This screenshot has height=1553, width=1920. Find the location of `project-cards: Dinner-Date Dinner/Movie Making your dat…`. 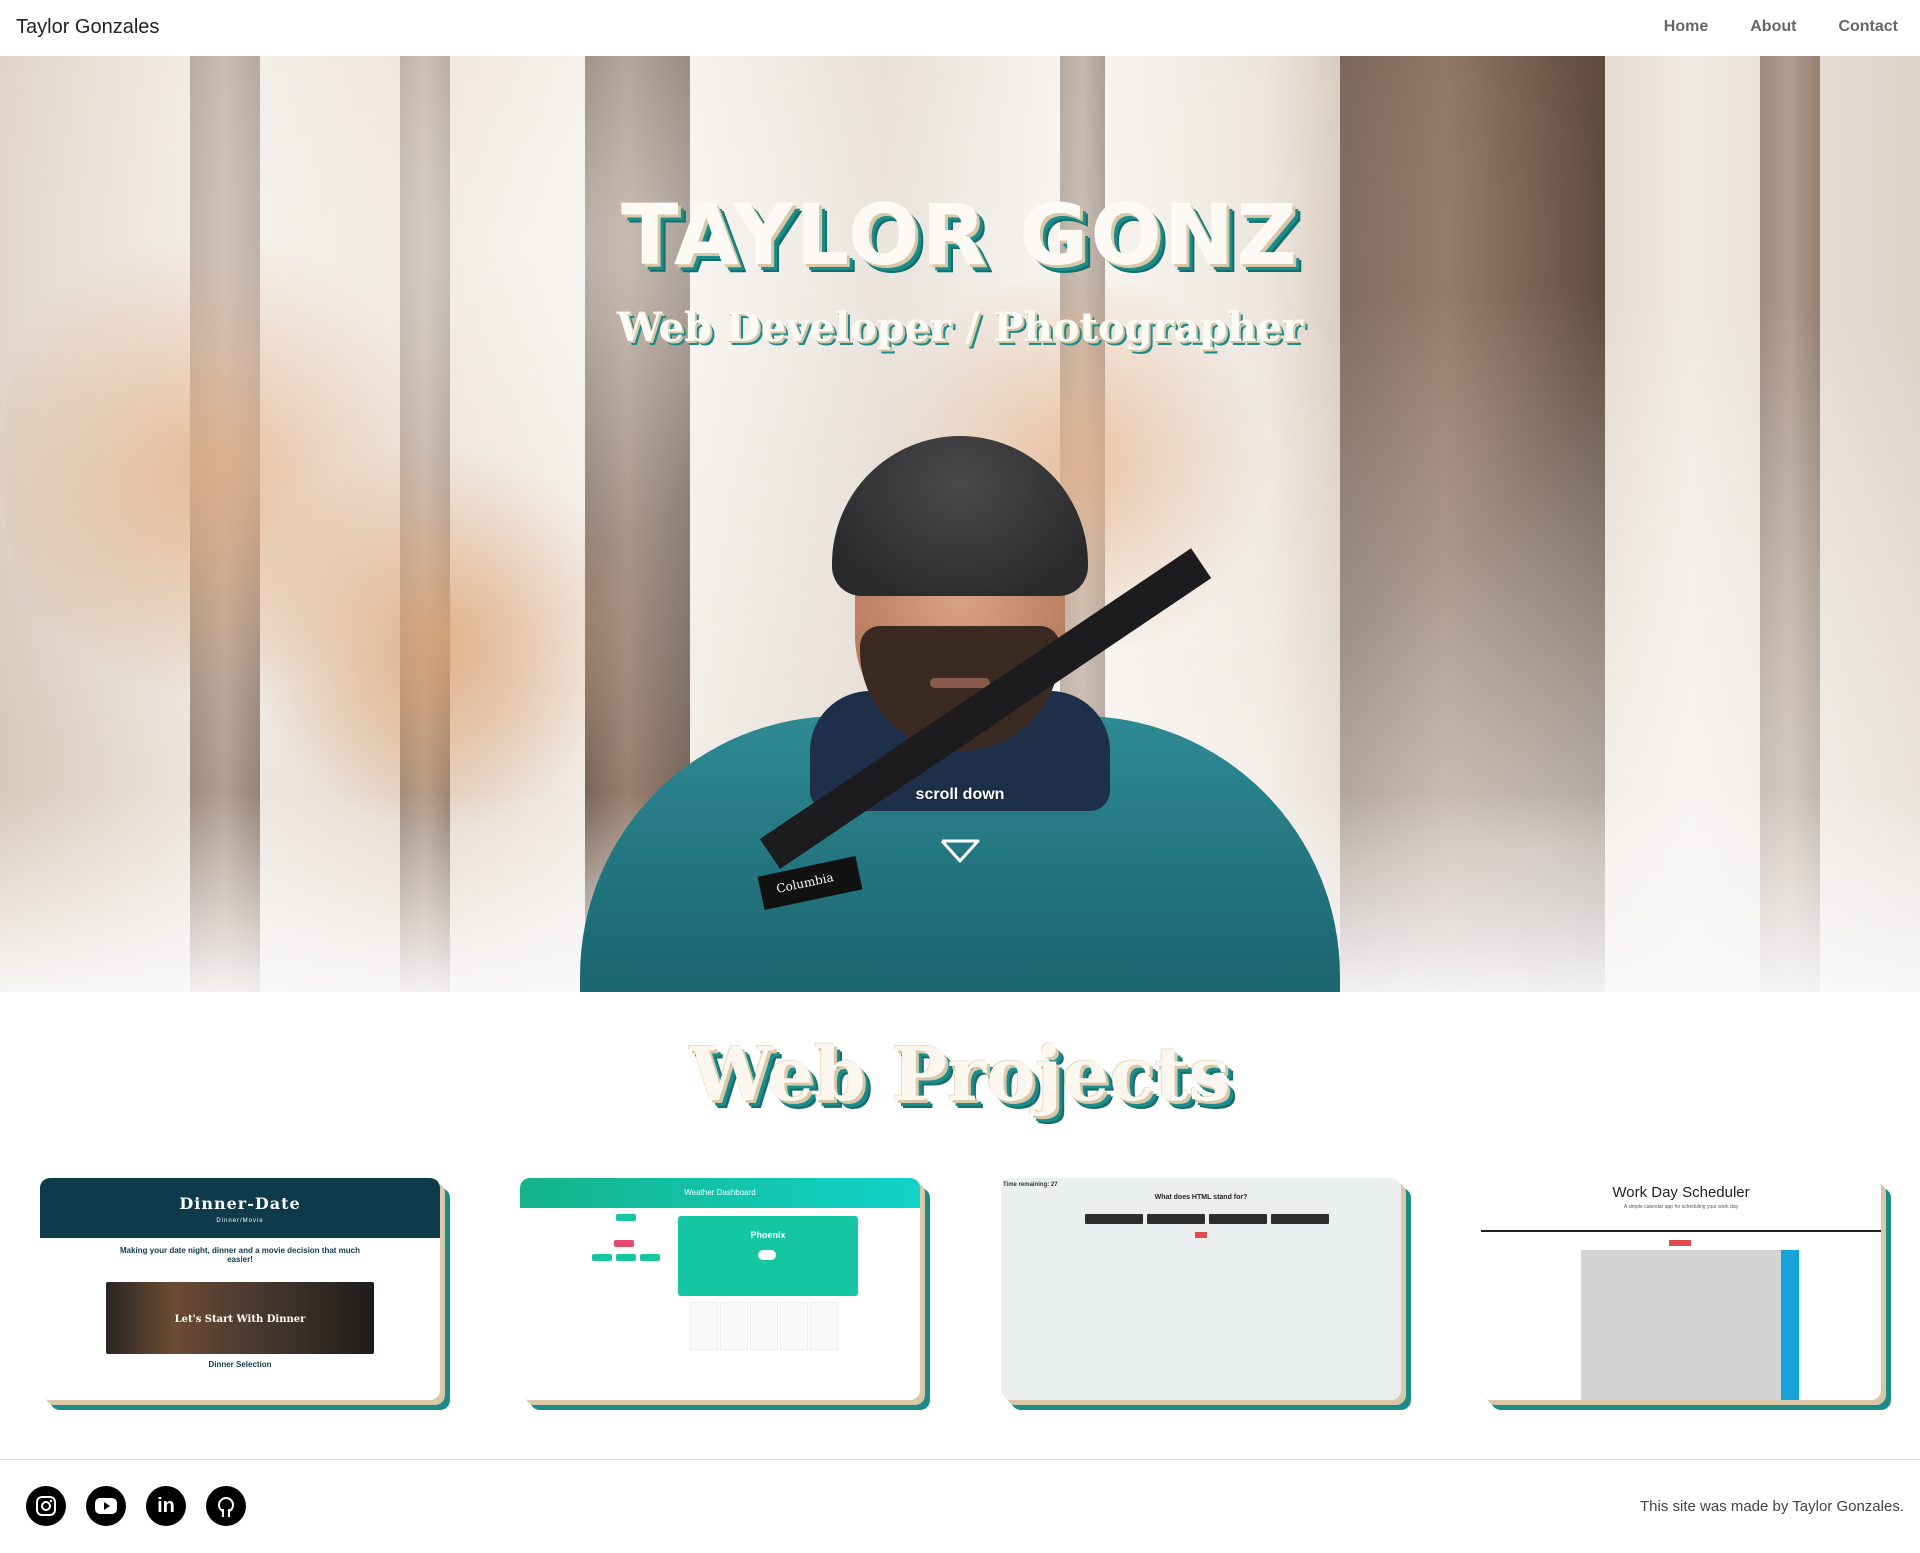

project-cards: Dinner-Date Dinner/Movie Making your dat… is located at coordinates (960, 1290).